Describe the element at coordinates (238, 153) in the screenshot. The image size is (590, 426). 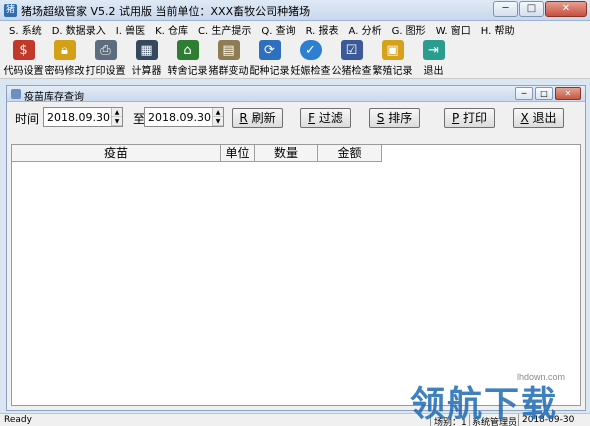
I see `column-header-unit: 单位` at that location.